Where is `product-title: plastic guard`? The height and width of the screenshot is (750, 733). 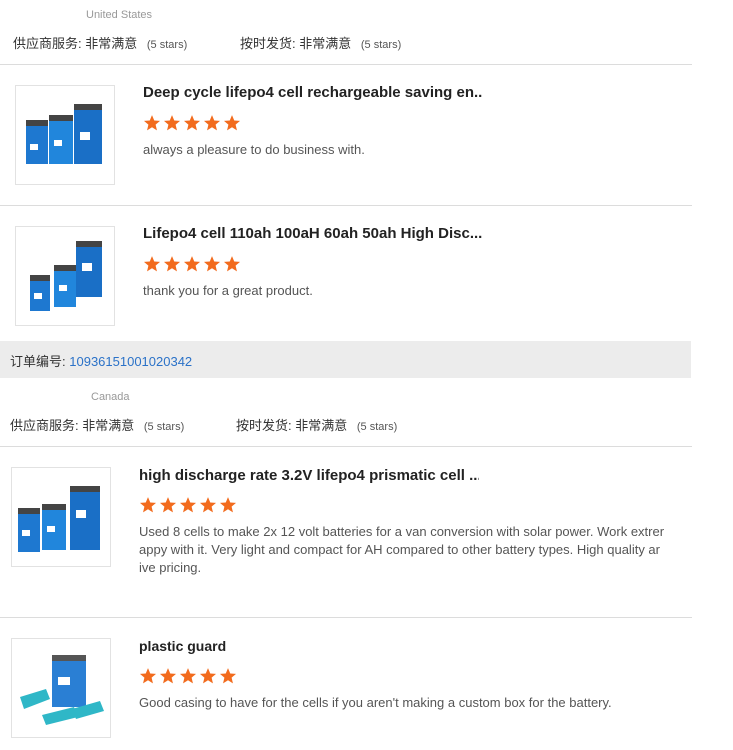
product-title: plastic guard is located at coordinates (309, 646).